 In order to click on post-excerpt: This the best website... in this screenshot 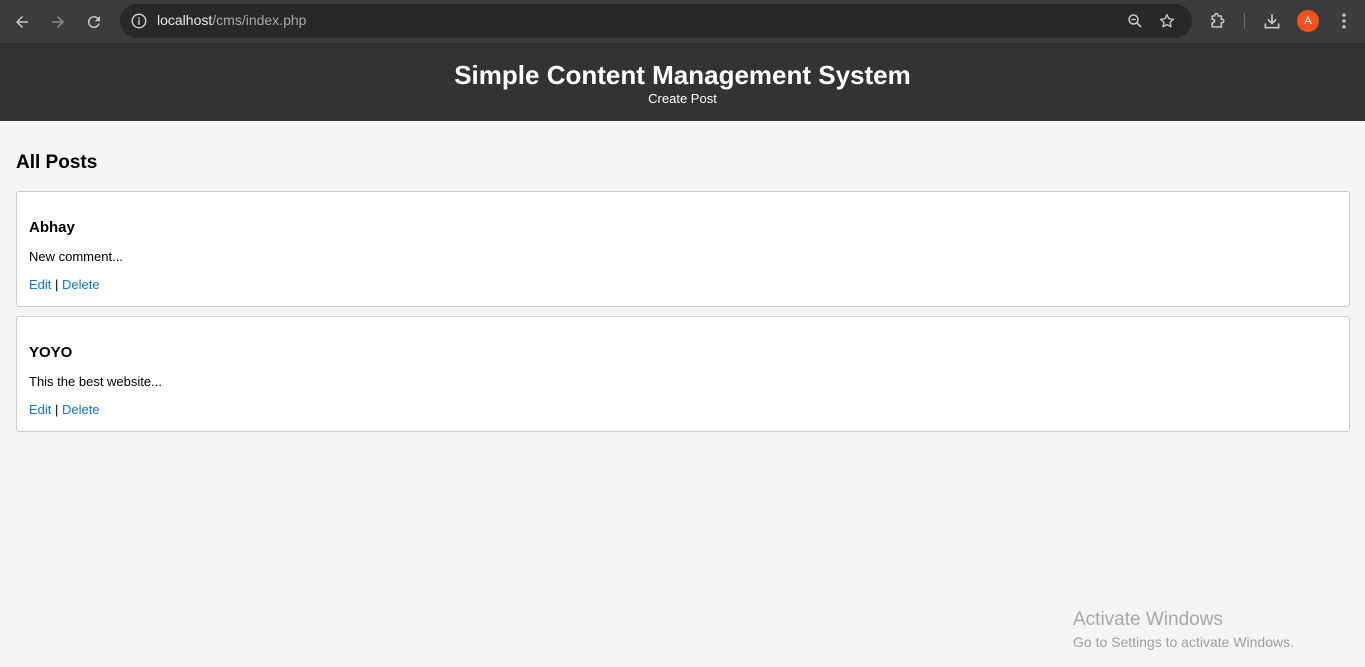, I will do `click(95, 381)`.